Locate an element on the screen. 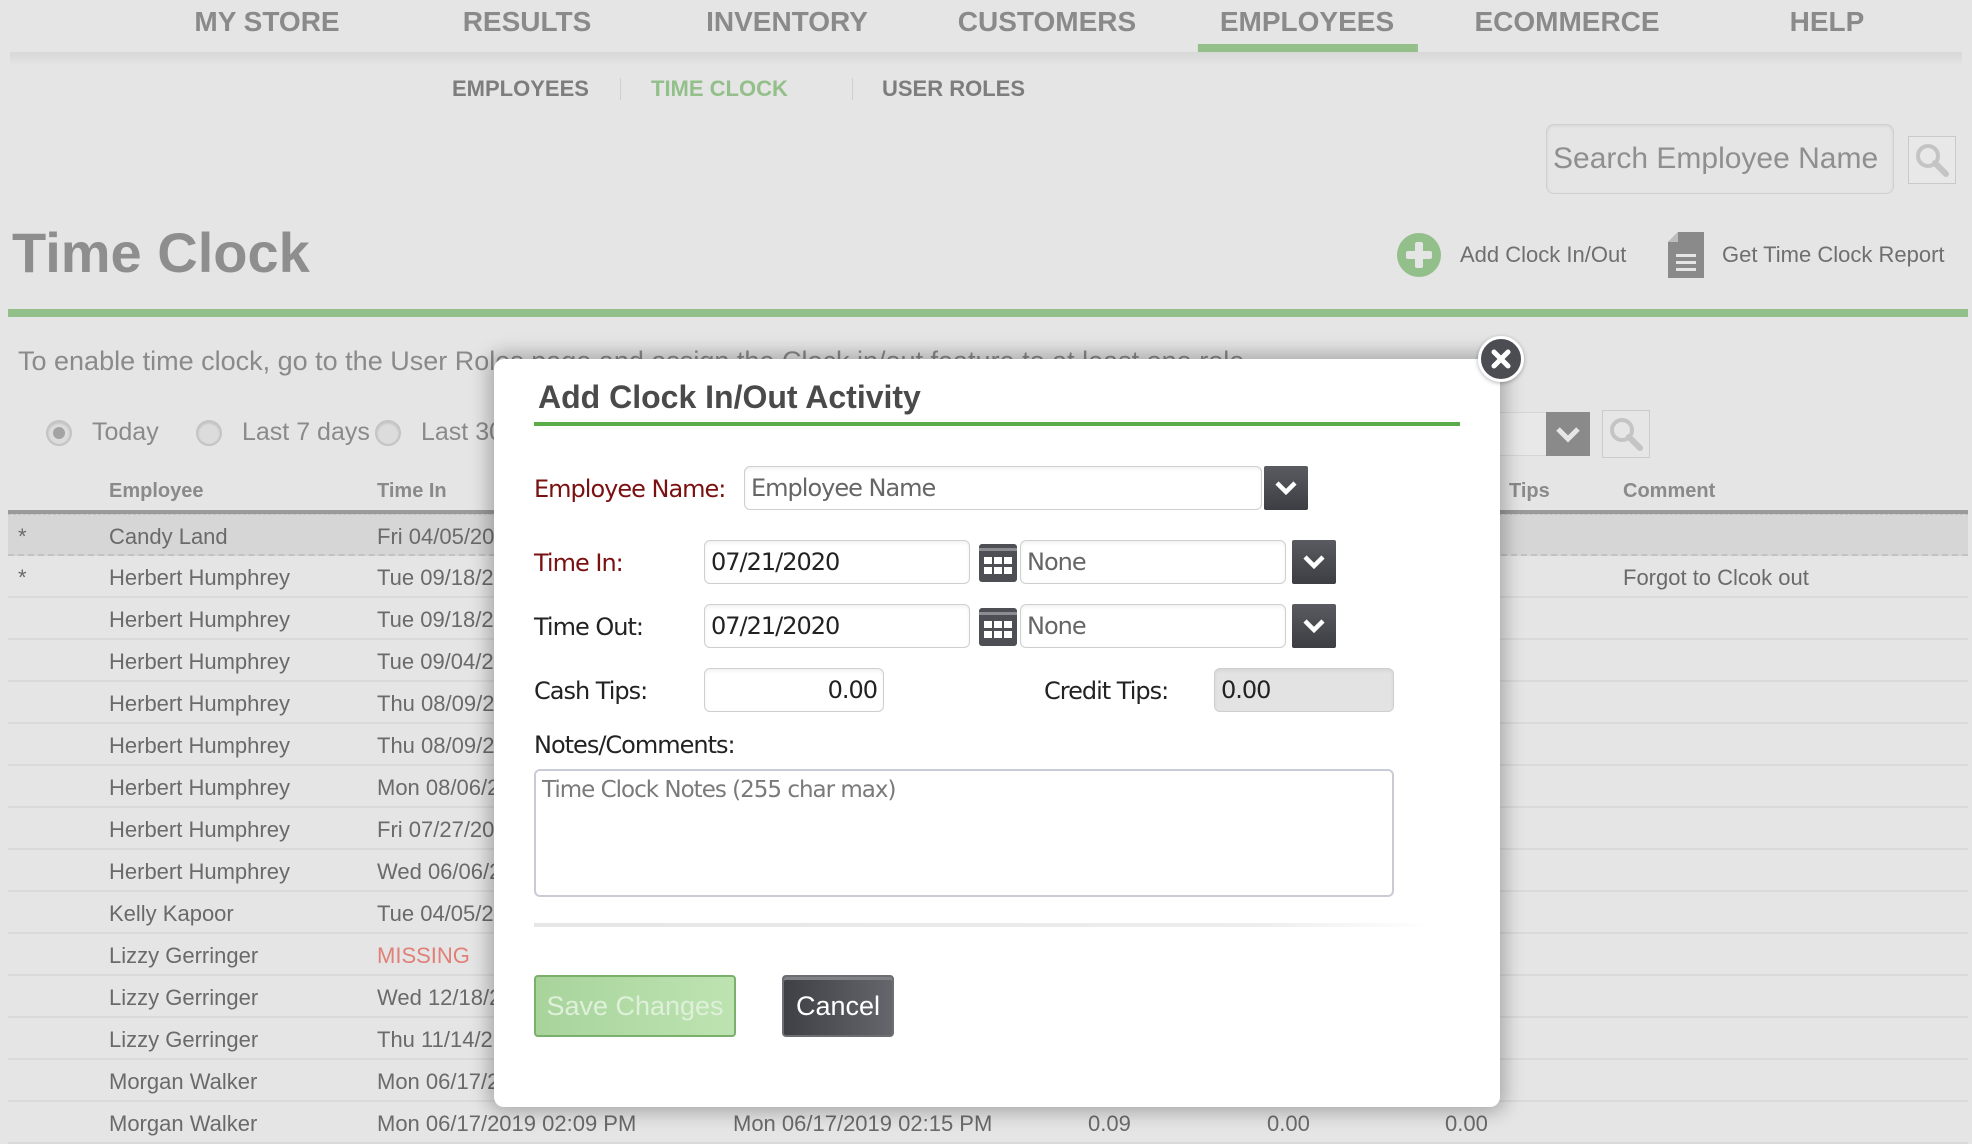 The image size is (1972, 1144). notes-label: Notes/Comments: is located at coordinates (635, 745).